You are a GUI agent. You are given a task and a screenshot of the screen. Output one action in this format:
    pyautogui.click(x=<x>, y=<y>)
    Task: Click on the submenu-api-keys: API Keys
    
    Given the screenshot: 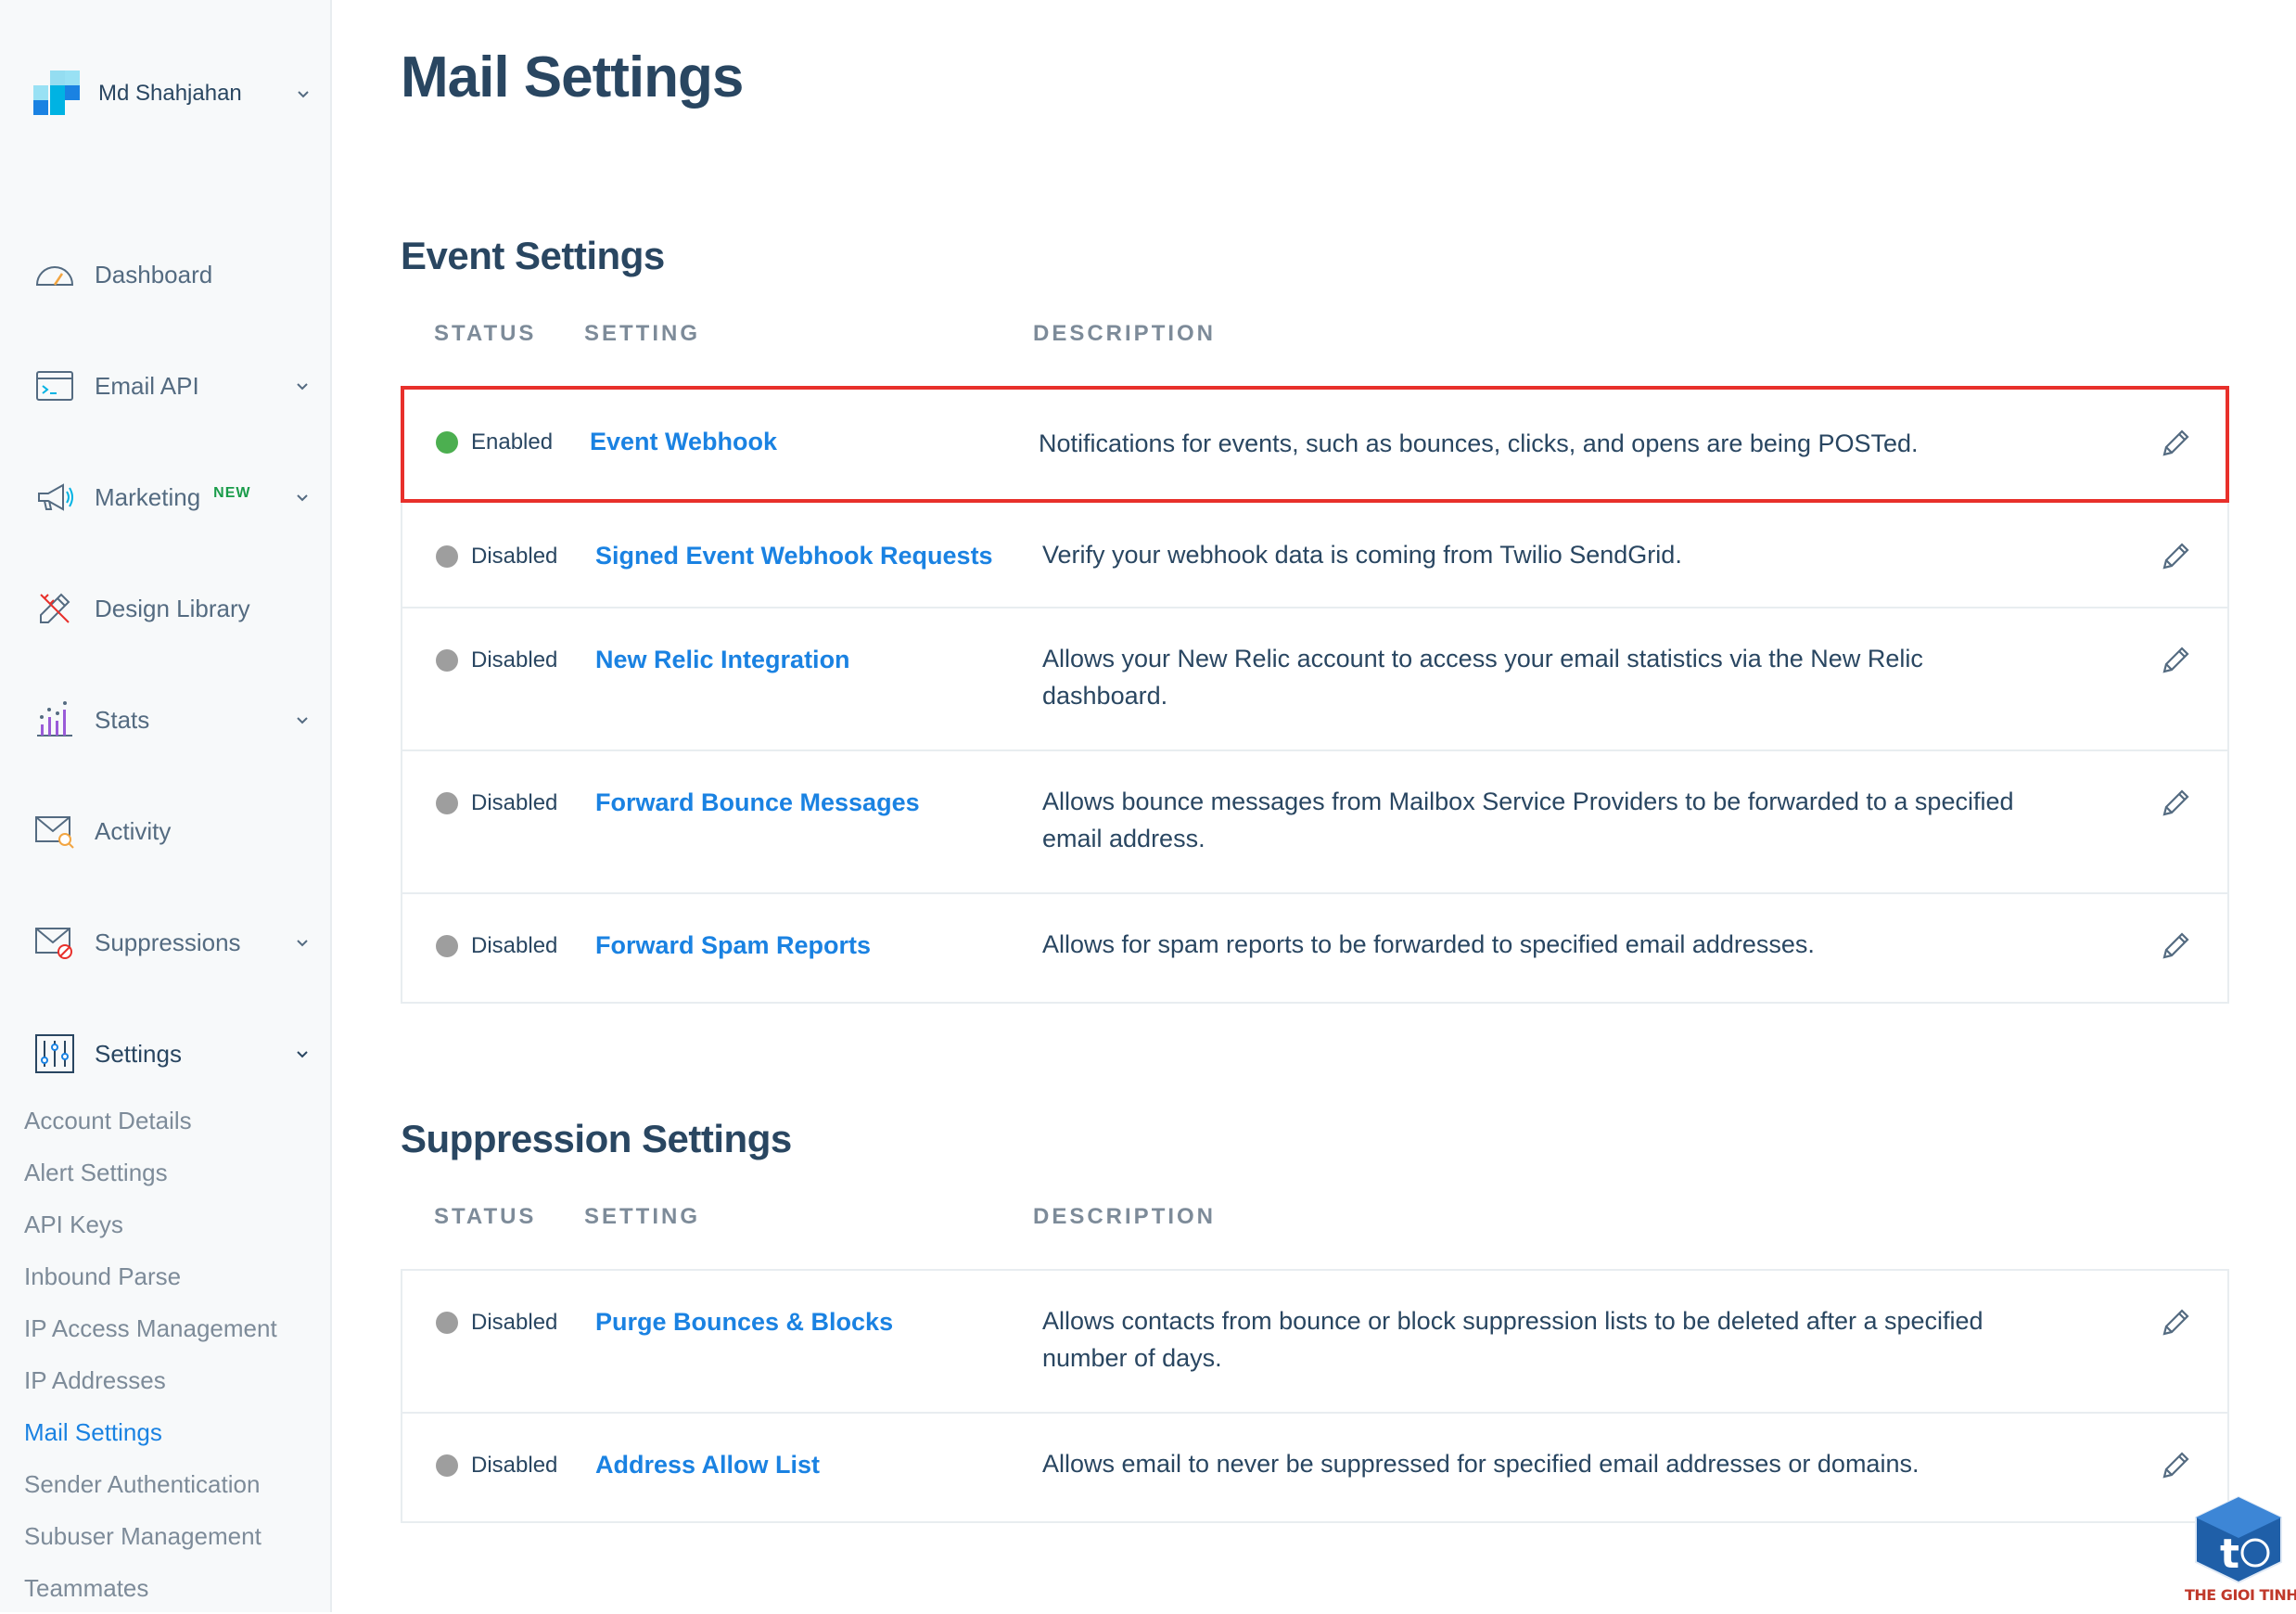 What is the action you would take?
    pyautogui.click(x=150, y=1224)
    